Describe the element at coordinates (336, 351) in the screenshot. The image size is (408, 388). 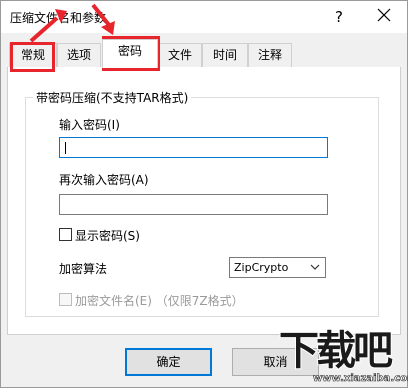
I see `watermark-logo: 下载吧` at that location.